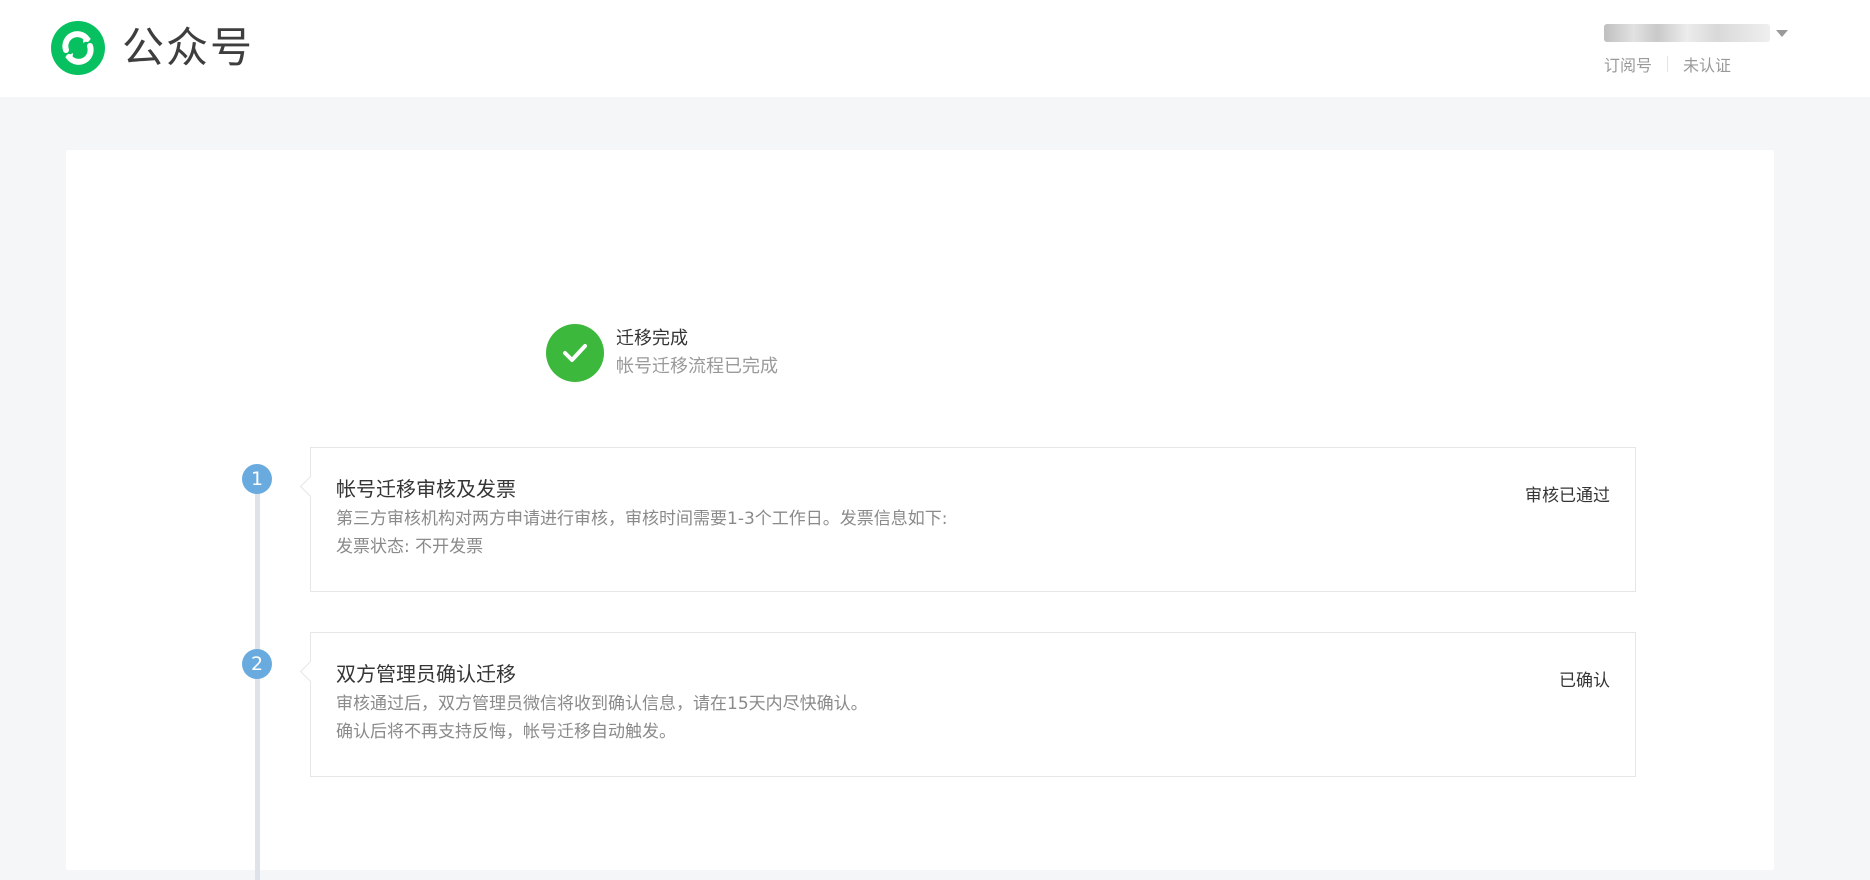 Image resolution: width=1870 pixels, height=880 pixels. I want to click on brand-title: 公众号, so click(188, 47).